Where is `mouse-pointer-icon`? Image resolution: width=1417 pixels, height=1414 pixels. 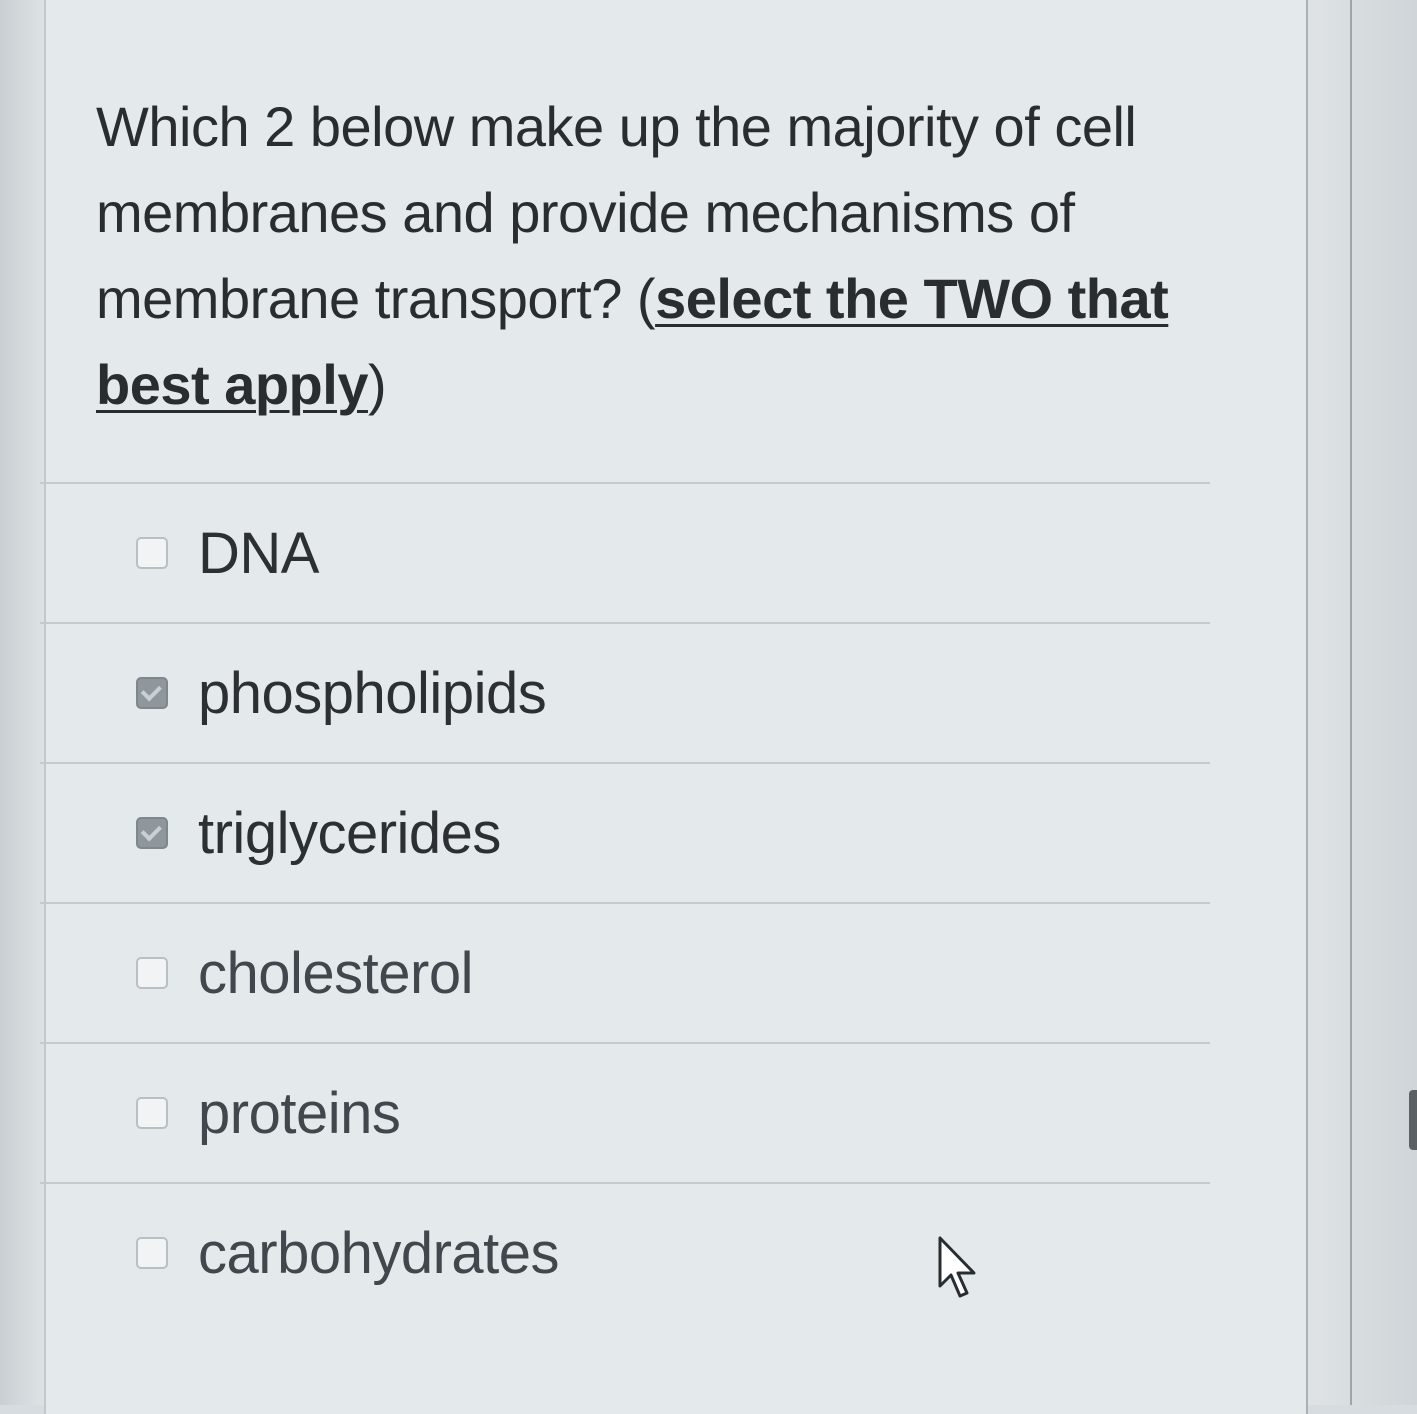 mouse-pointer-icon is located at coordinates (957, 1267).